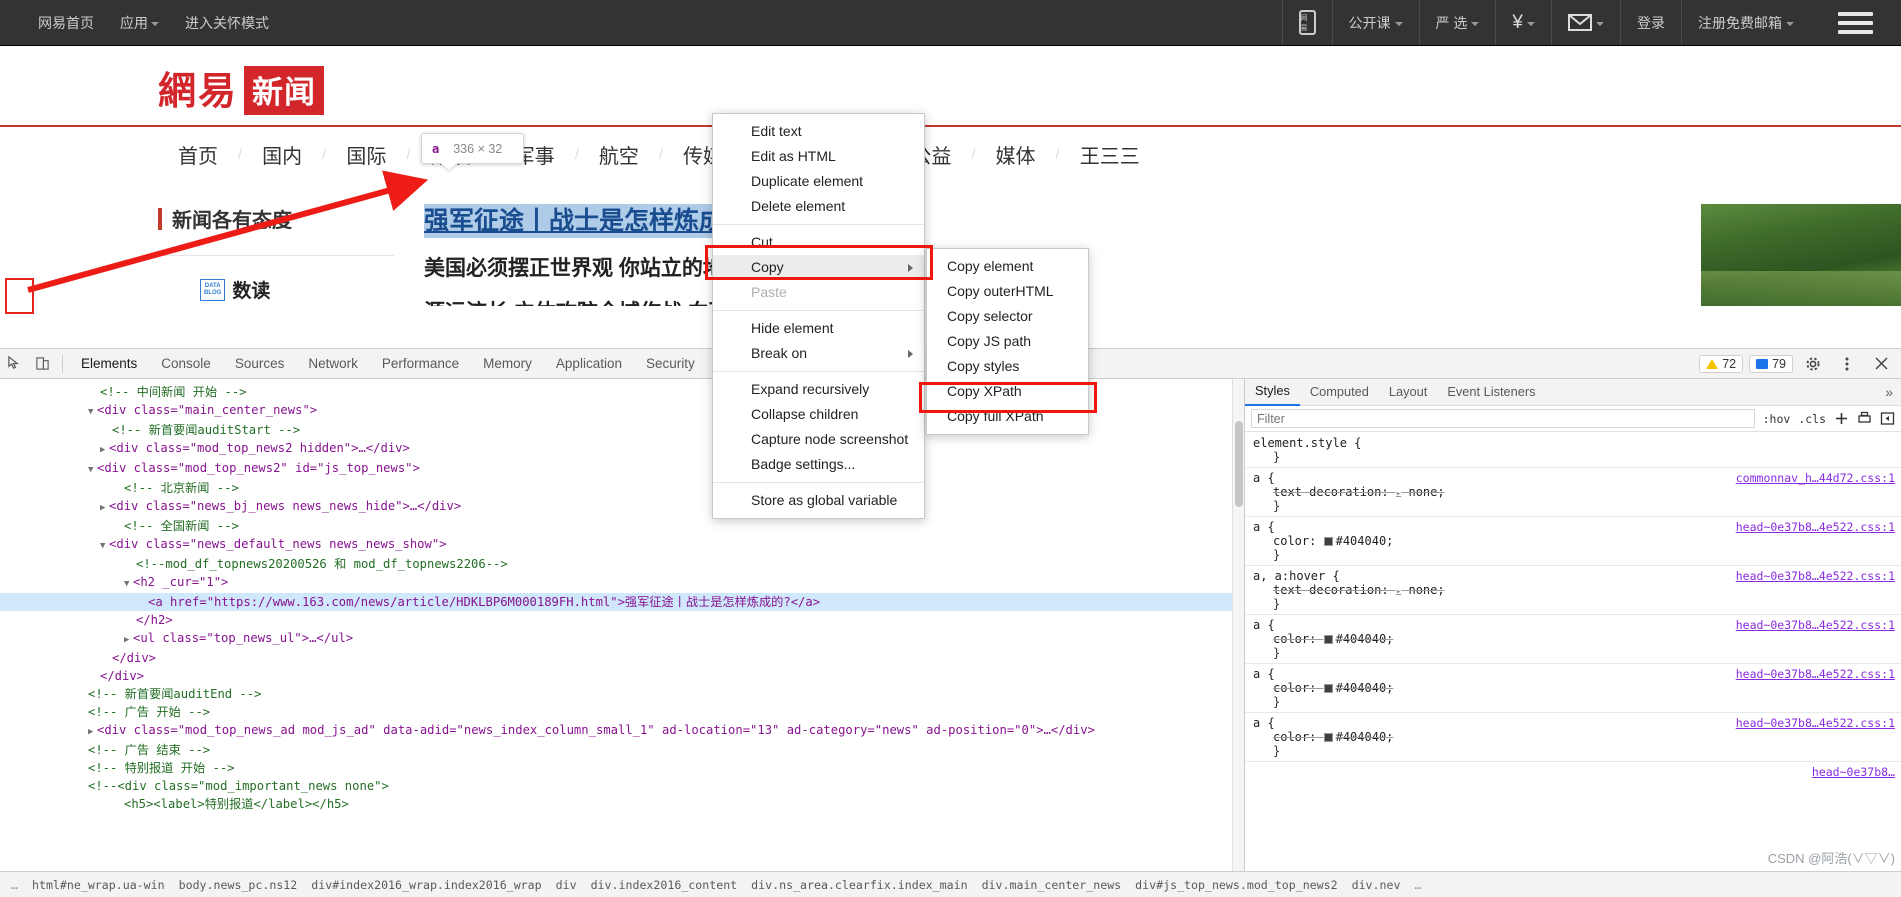 Image resolution: width=1901 pixels, height=897 pixels. Describe the element at coordinates (1573, 450) in the screenshot. I see `style-rule: element.style { }` at that location.